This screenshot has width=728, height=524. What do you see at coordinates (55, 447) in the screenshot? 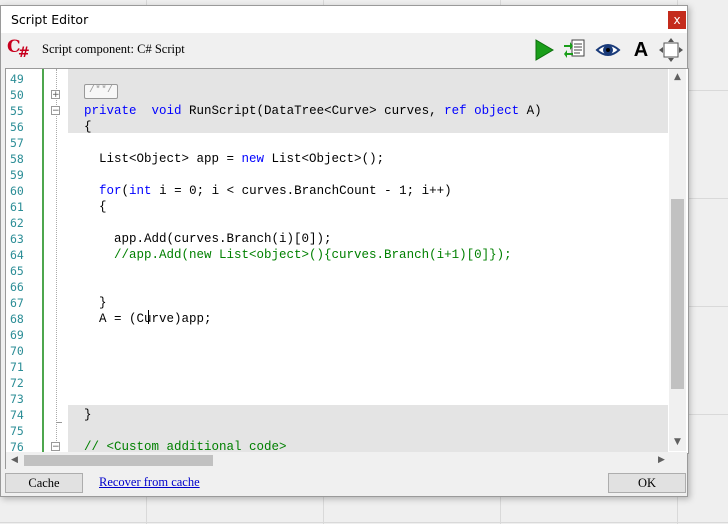
I see `fold-toggle-custom: −` at bounding box center [55, 447].